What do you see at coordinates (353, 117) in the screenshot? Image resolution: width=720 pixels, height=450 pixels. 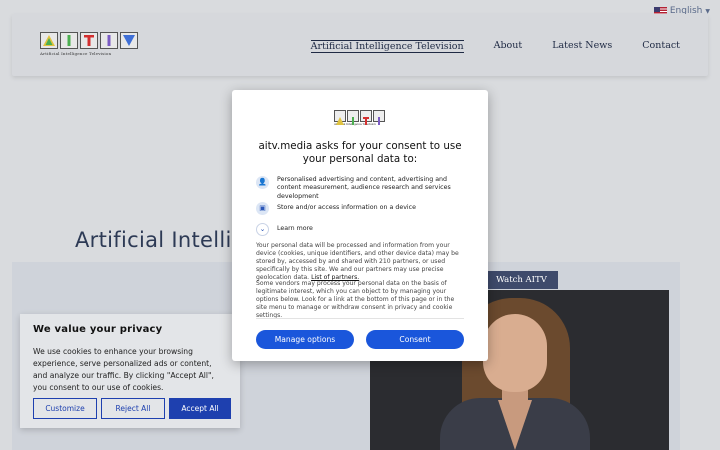 I see `dialog-logo-tile-i1` at bounding box center [353, 117].